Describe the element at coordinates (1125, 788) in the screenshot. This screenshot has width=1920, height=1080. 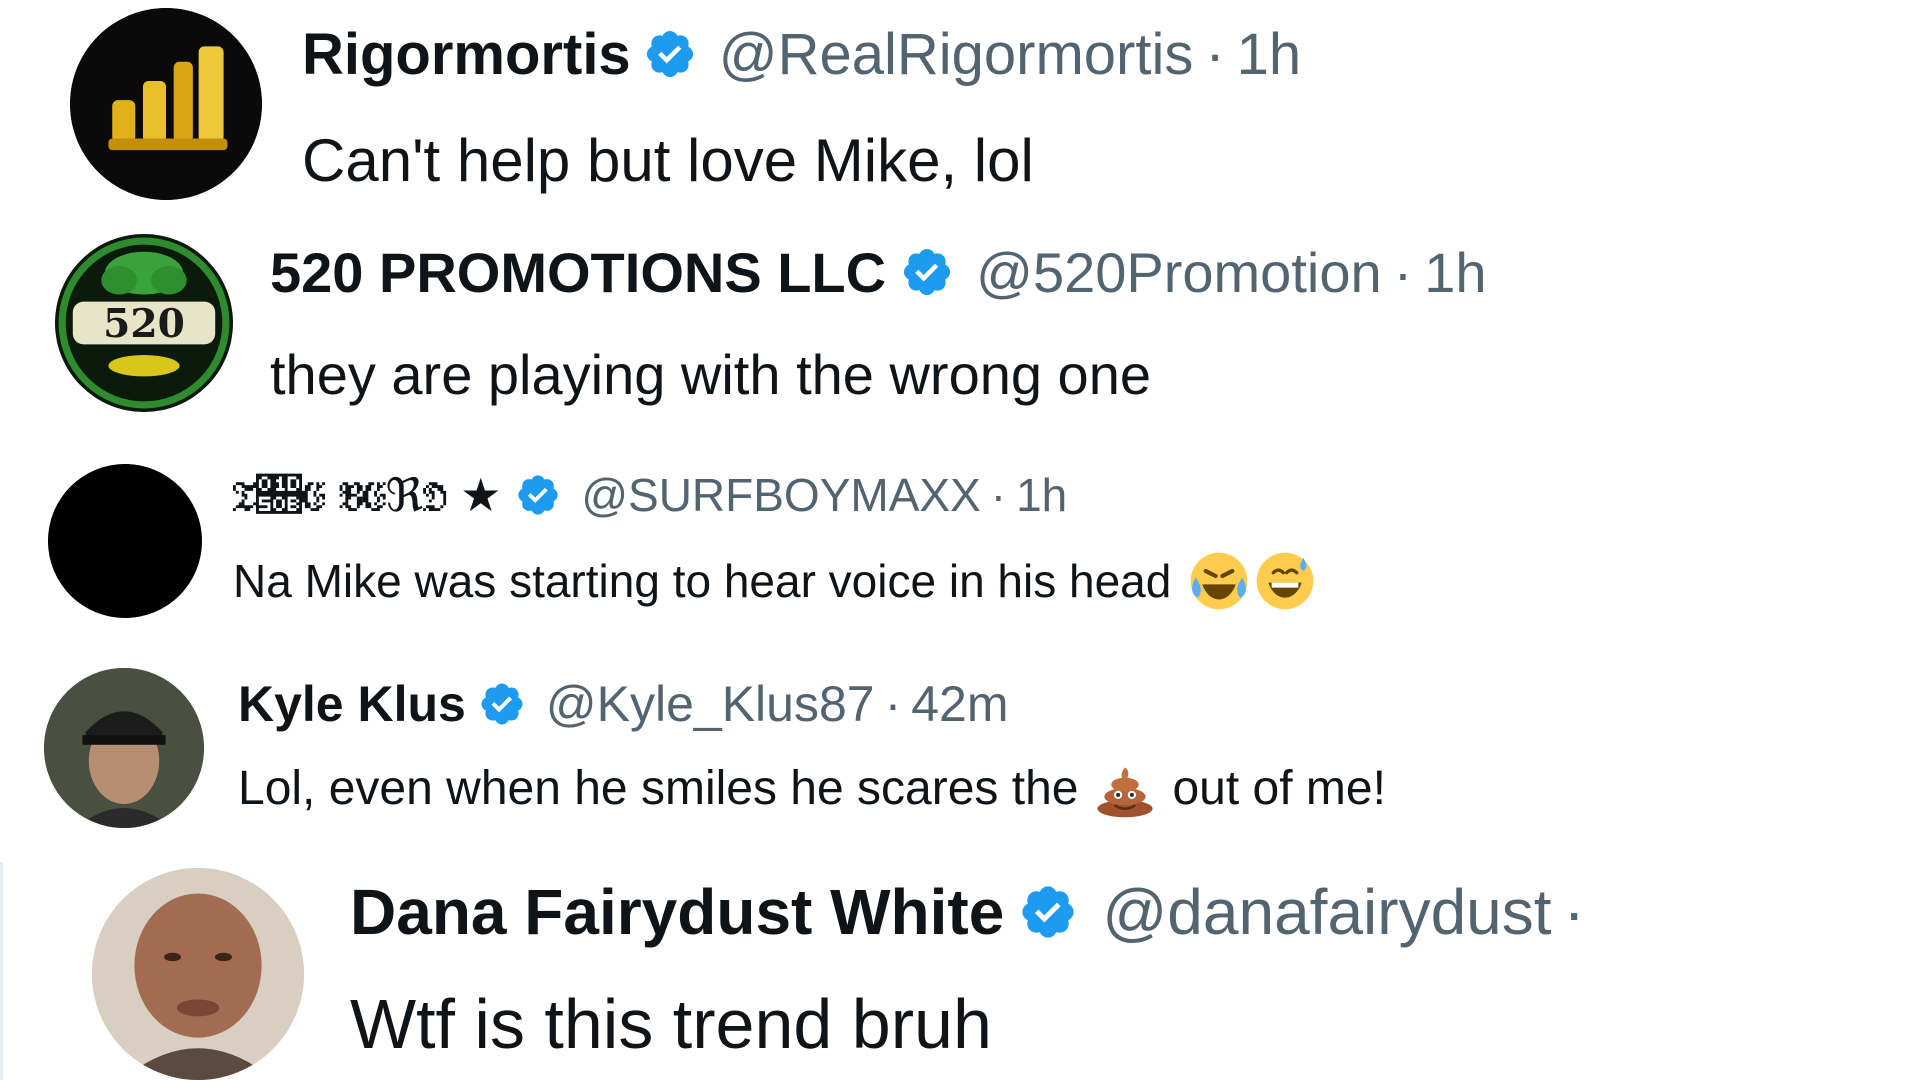
I see `pile-of-poo-emoji-icon` at that location.